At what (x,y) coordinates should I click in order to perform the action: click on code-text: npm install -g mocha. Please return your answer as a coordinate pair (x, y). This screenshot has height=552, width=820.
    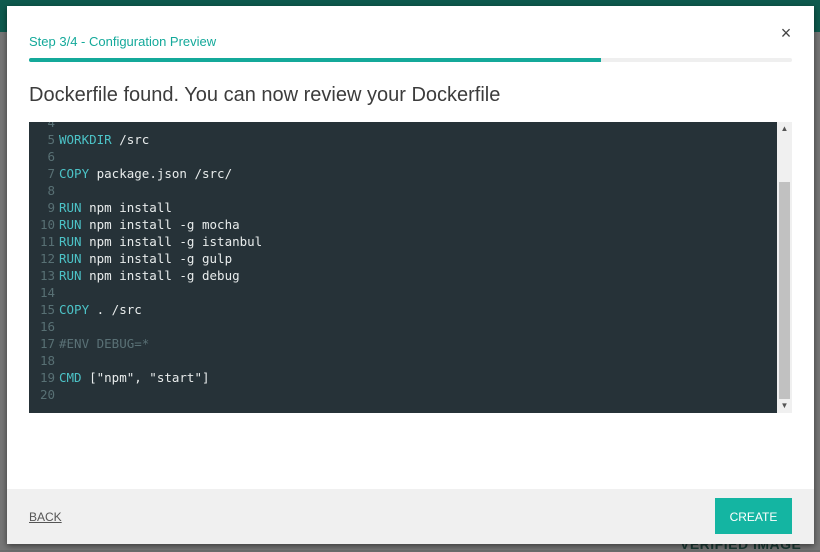
    Looking at the image, I should click on (160, 224).